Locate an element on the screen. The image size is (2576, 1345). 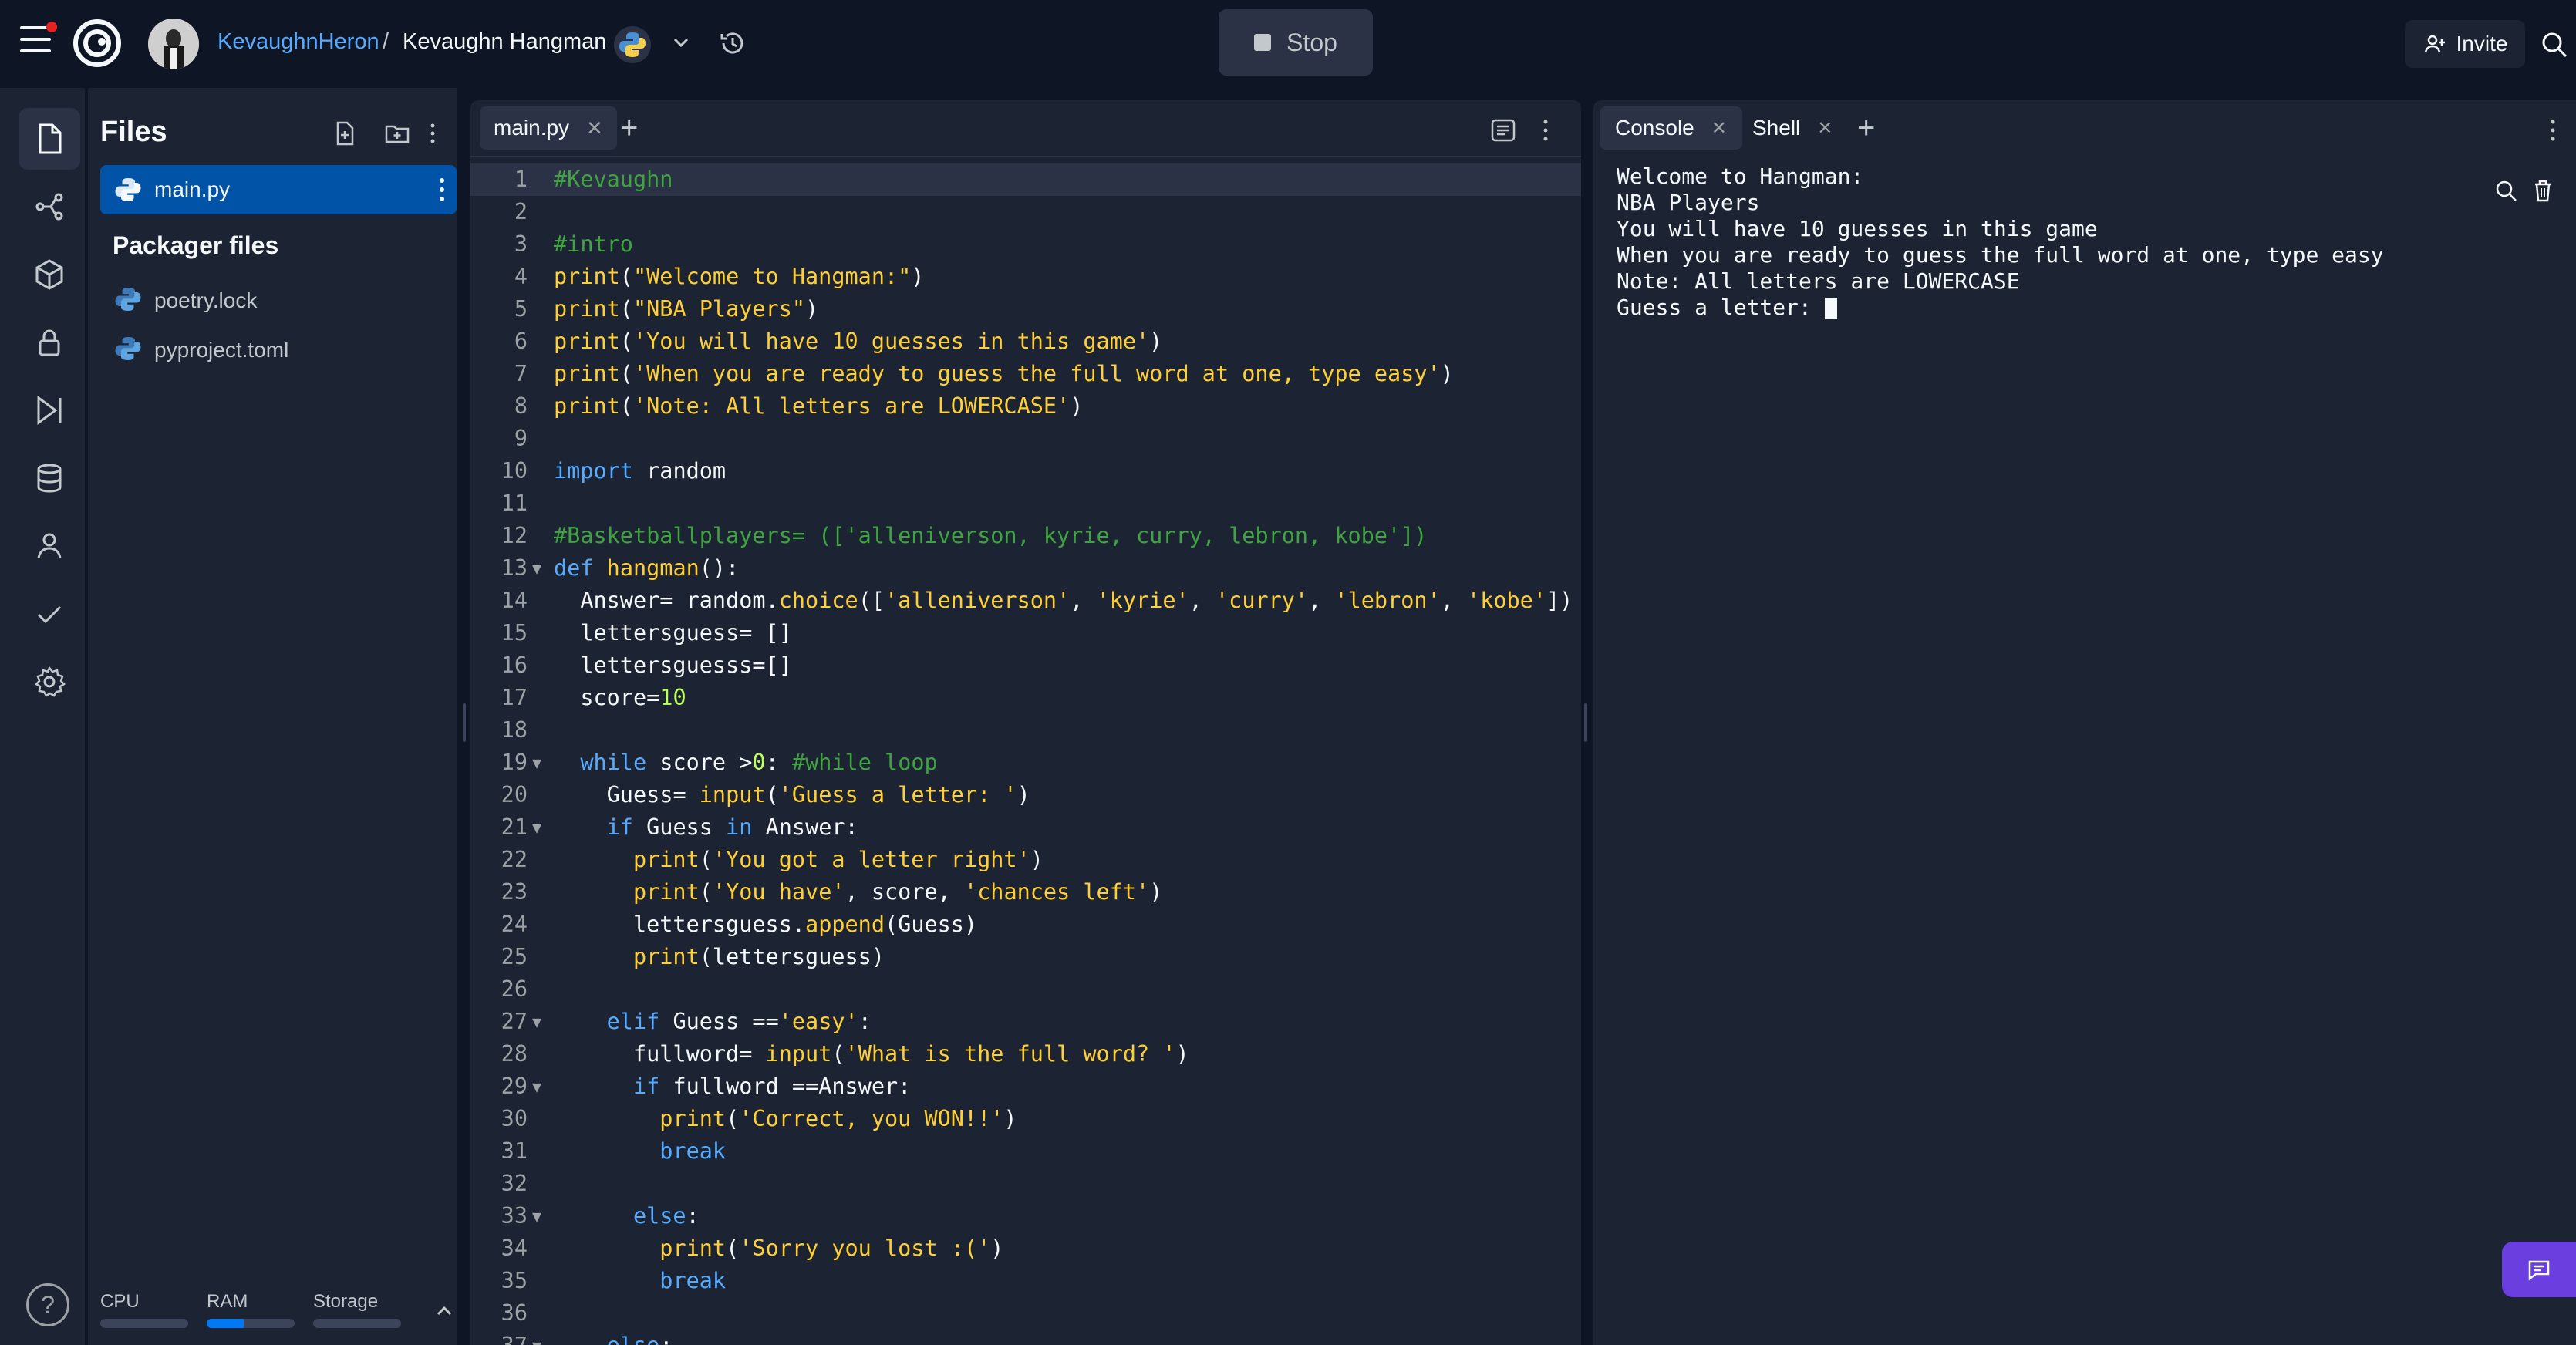
code-line: 20 Guess= input('Guess a letter: ') is located at coordinates (1025, 795).